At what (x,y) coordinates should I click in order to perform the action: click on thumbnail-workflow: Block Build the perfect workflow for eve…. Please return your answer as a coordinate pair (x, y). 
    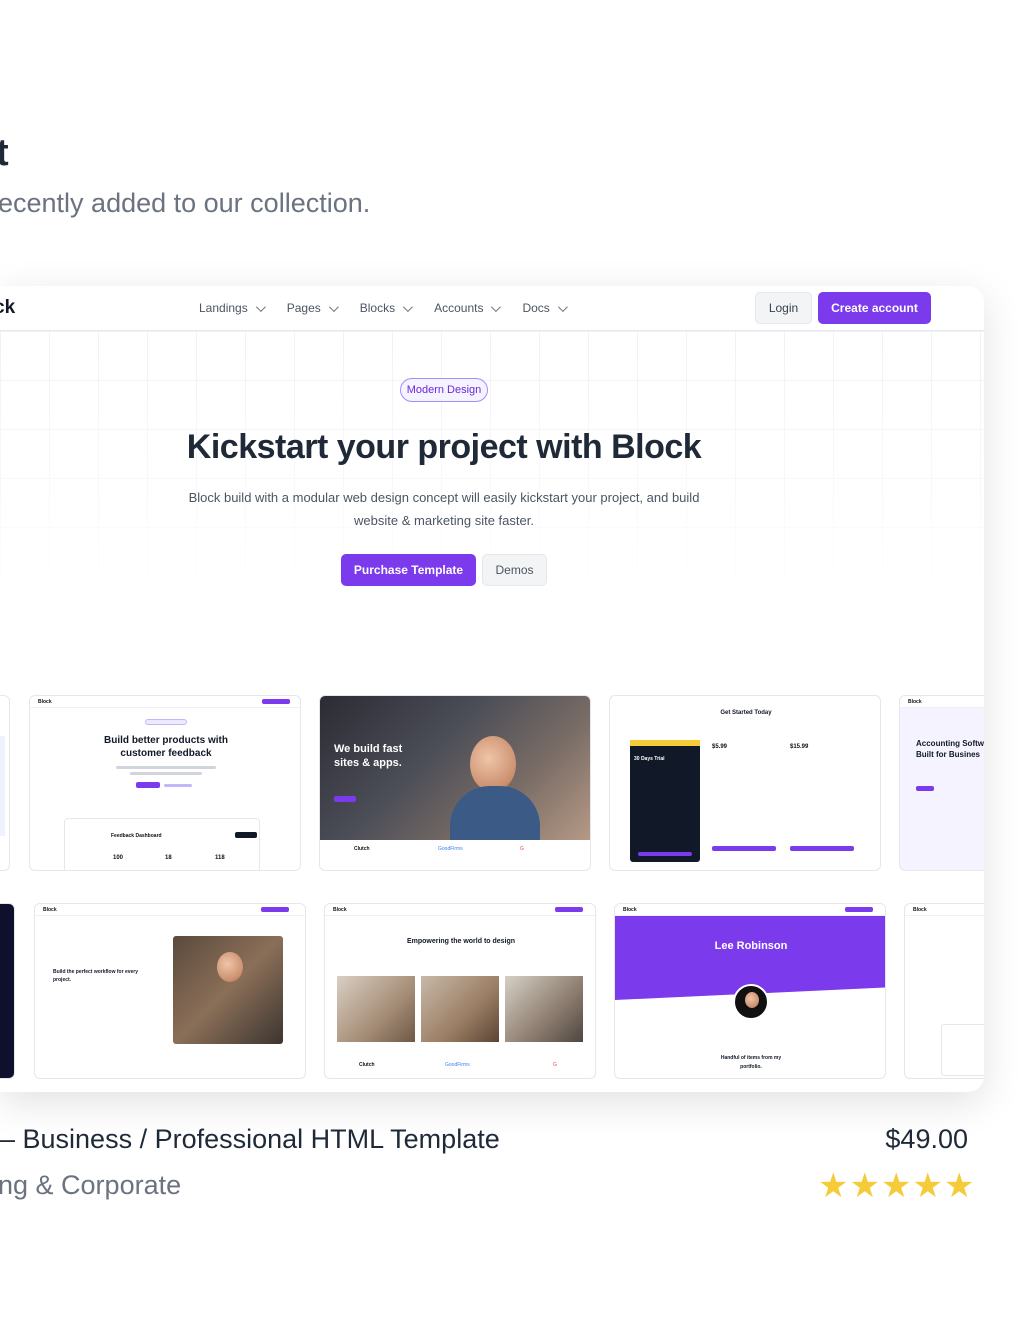
    Looking at the image, I should click on (170, 991).